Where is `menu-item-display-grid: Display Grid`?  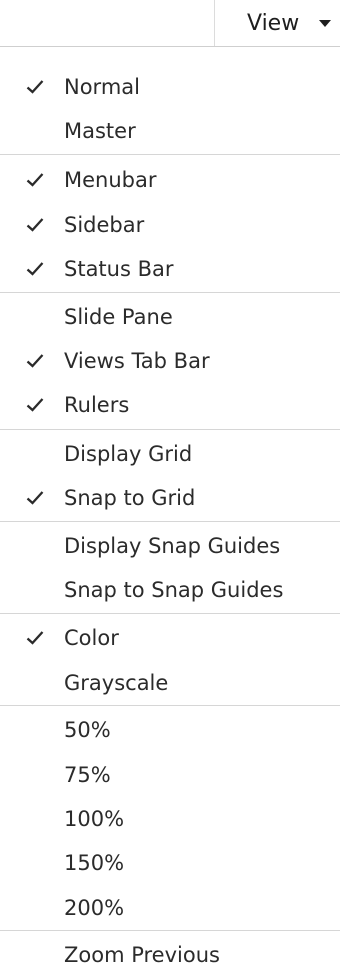
menu-item-display-grid: Display Grid is located at coordinates (170, 454).